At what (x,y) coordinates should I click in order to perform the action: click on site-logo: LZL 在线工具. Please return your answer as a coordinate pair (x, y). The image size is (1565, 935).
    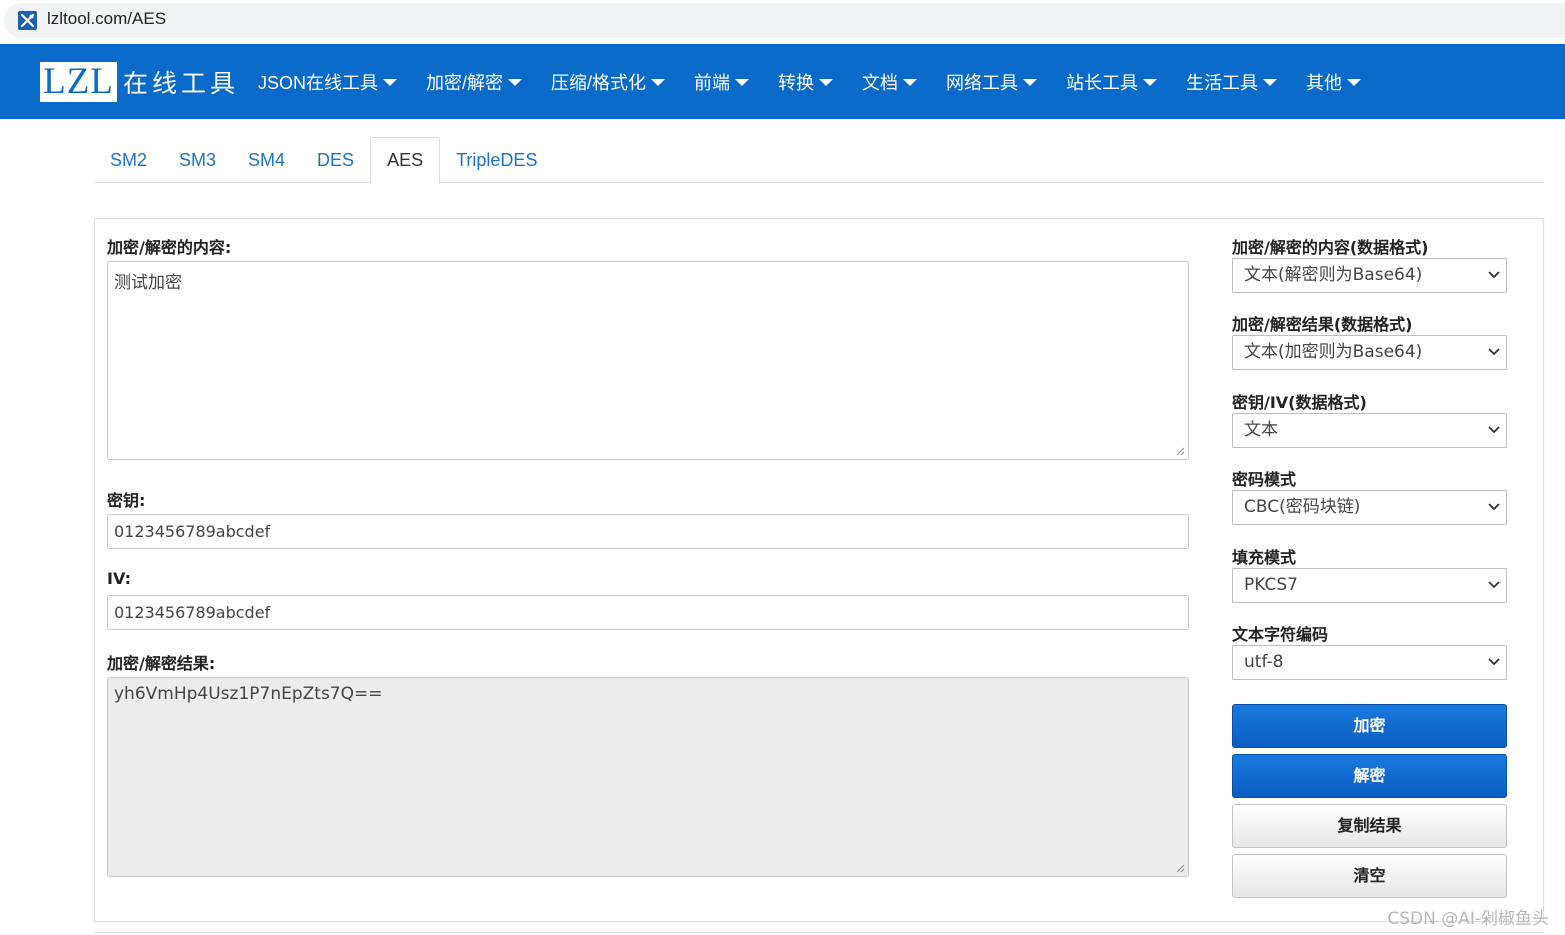
    Looking at the image, I should click on (139, 82).